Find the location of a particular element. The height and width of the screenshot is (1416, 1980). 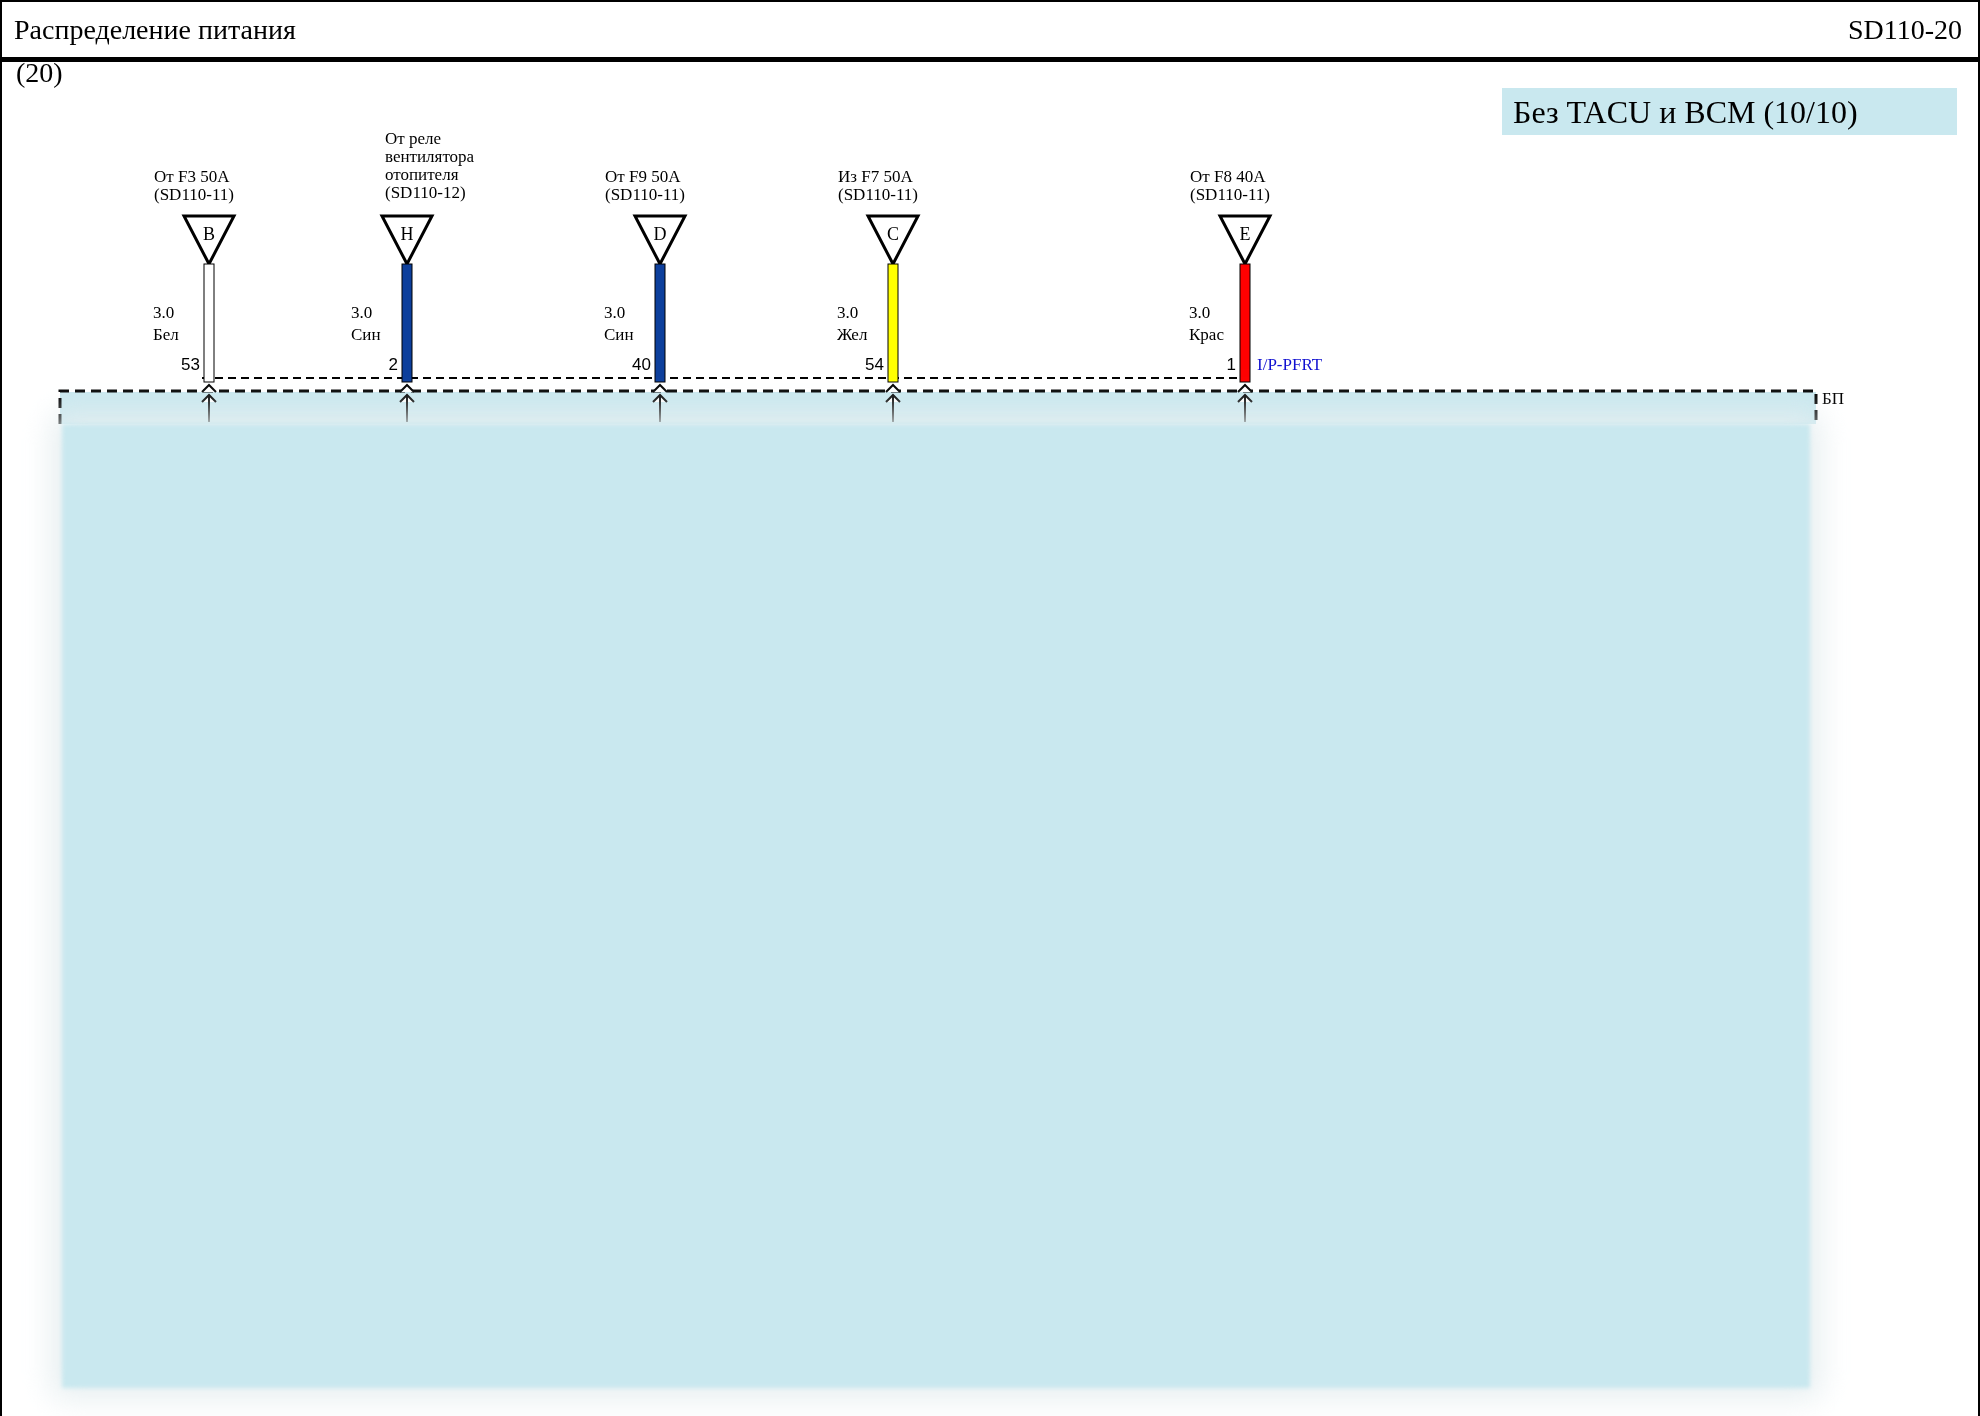

source-label: (SD110-12) is located at coordinates (425, 192).